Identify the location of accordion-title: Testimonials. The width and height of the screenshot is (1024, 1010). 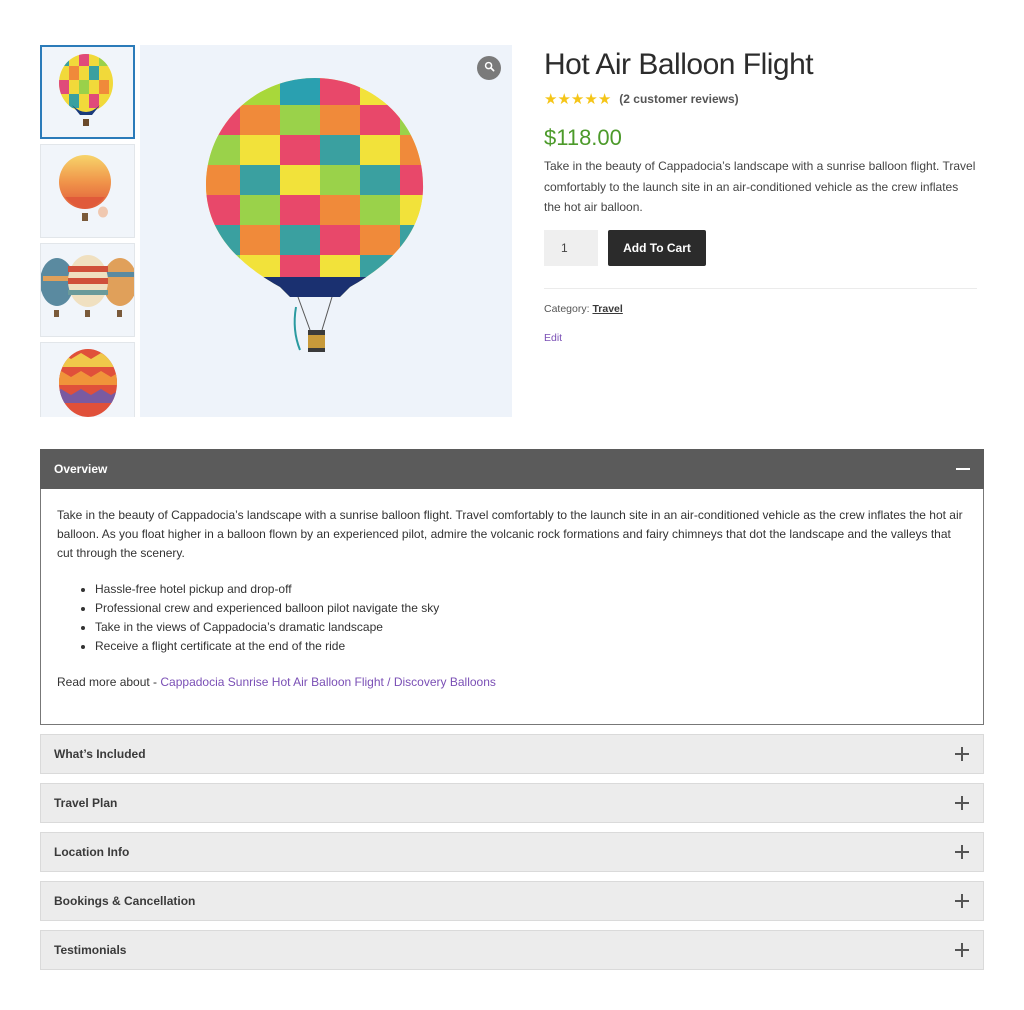
(90, 950).